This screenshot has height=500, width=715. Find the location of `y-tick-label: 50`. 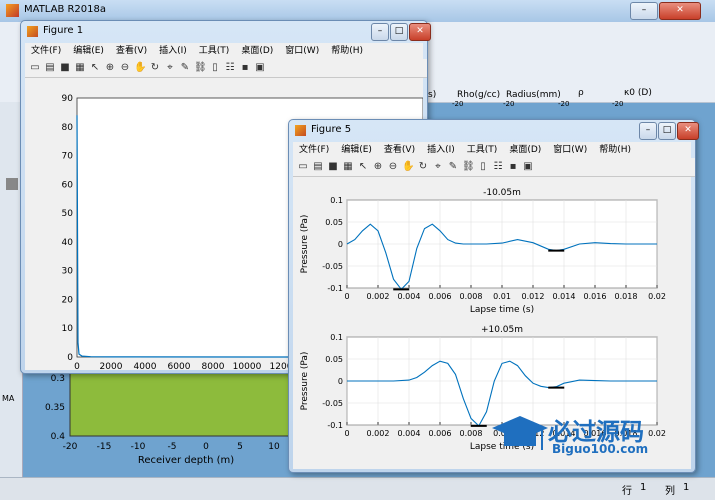

y-tick-label: 50 is located at coordinates (68, 214).